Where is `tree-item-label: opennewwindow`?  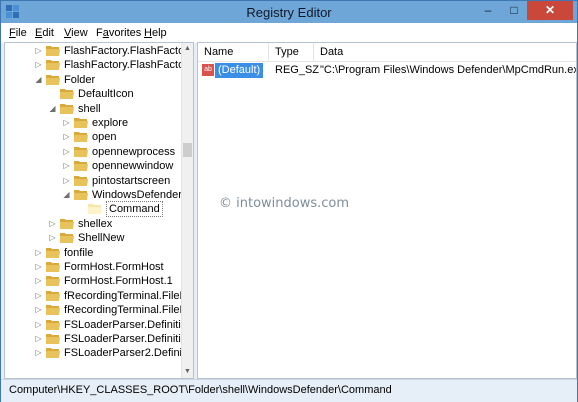 tree-item-label: opennewwindow is located at coordinates (133, 166).